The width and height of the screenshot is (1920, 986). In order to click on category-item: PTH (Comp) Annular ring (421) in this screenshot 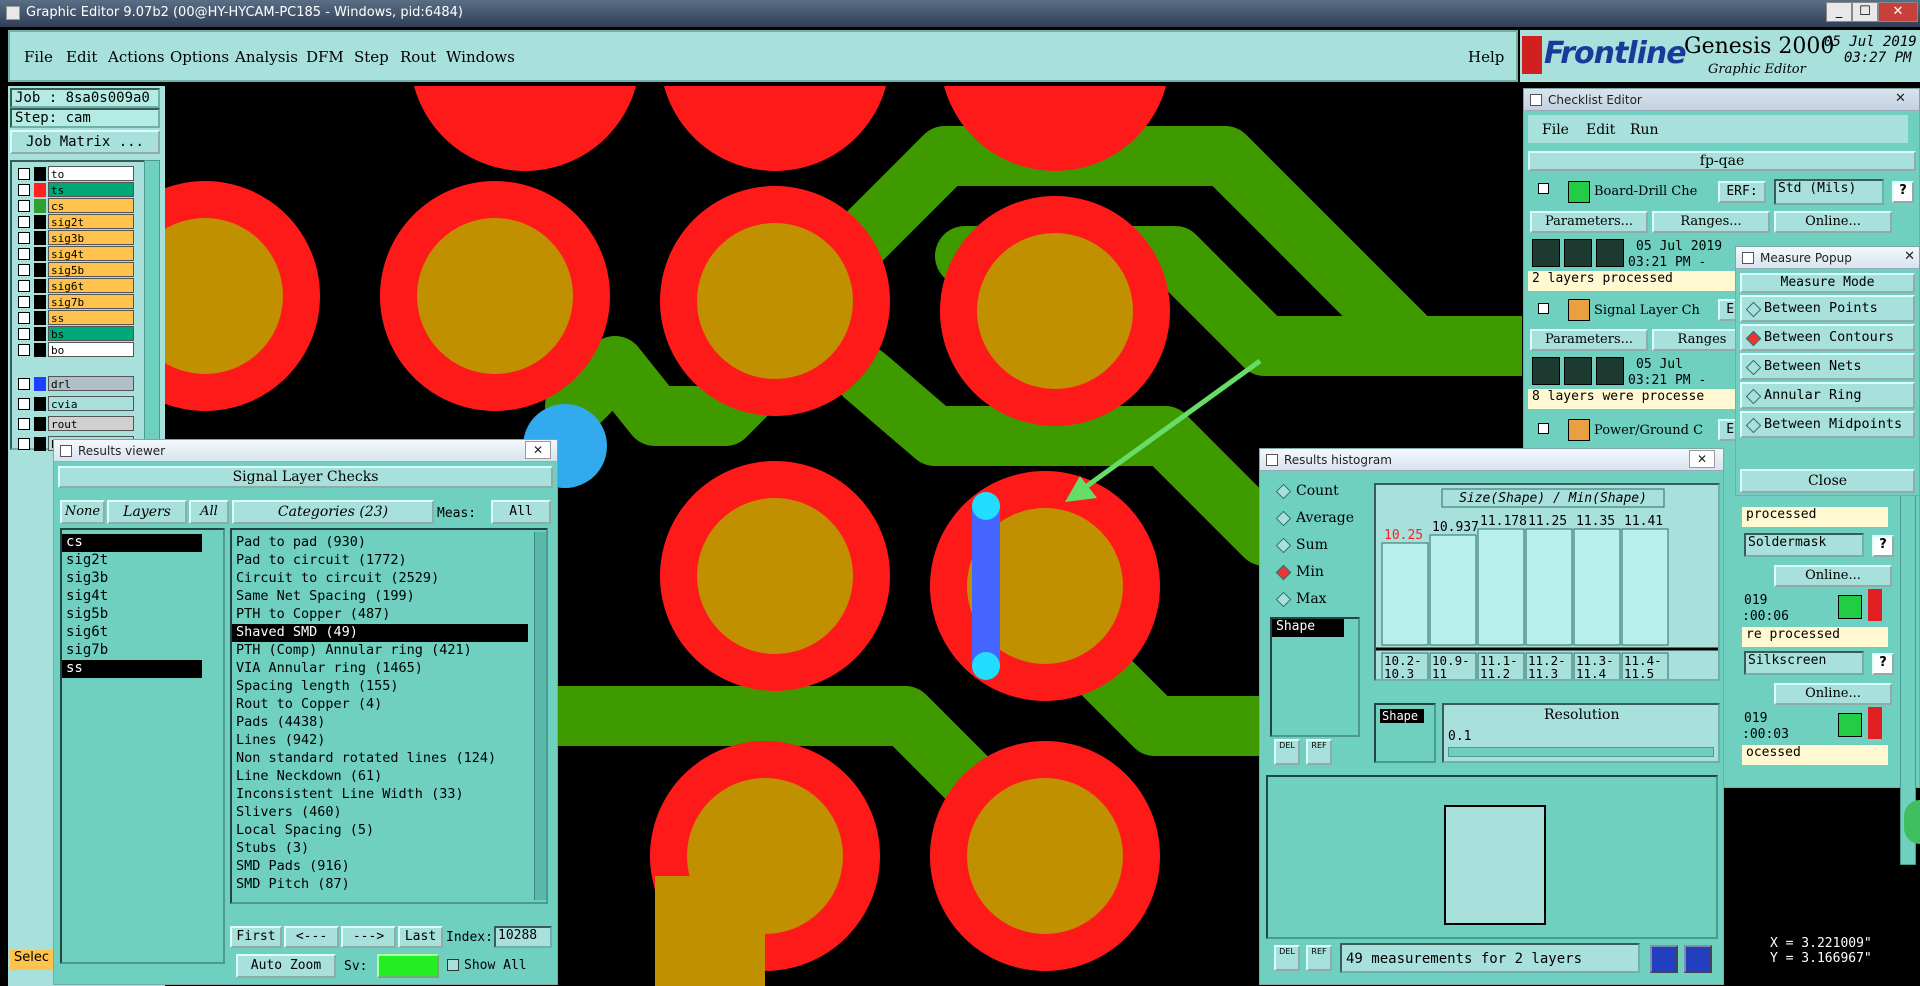, I will do `click(380, 651)`.